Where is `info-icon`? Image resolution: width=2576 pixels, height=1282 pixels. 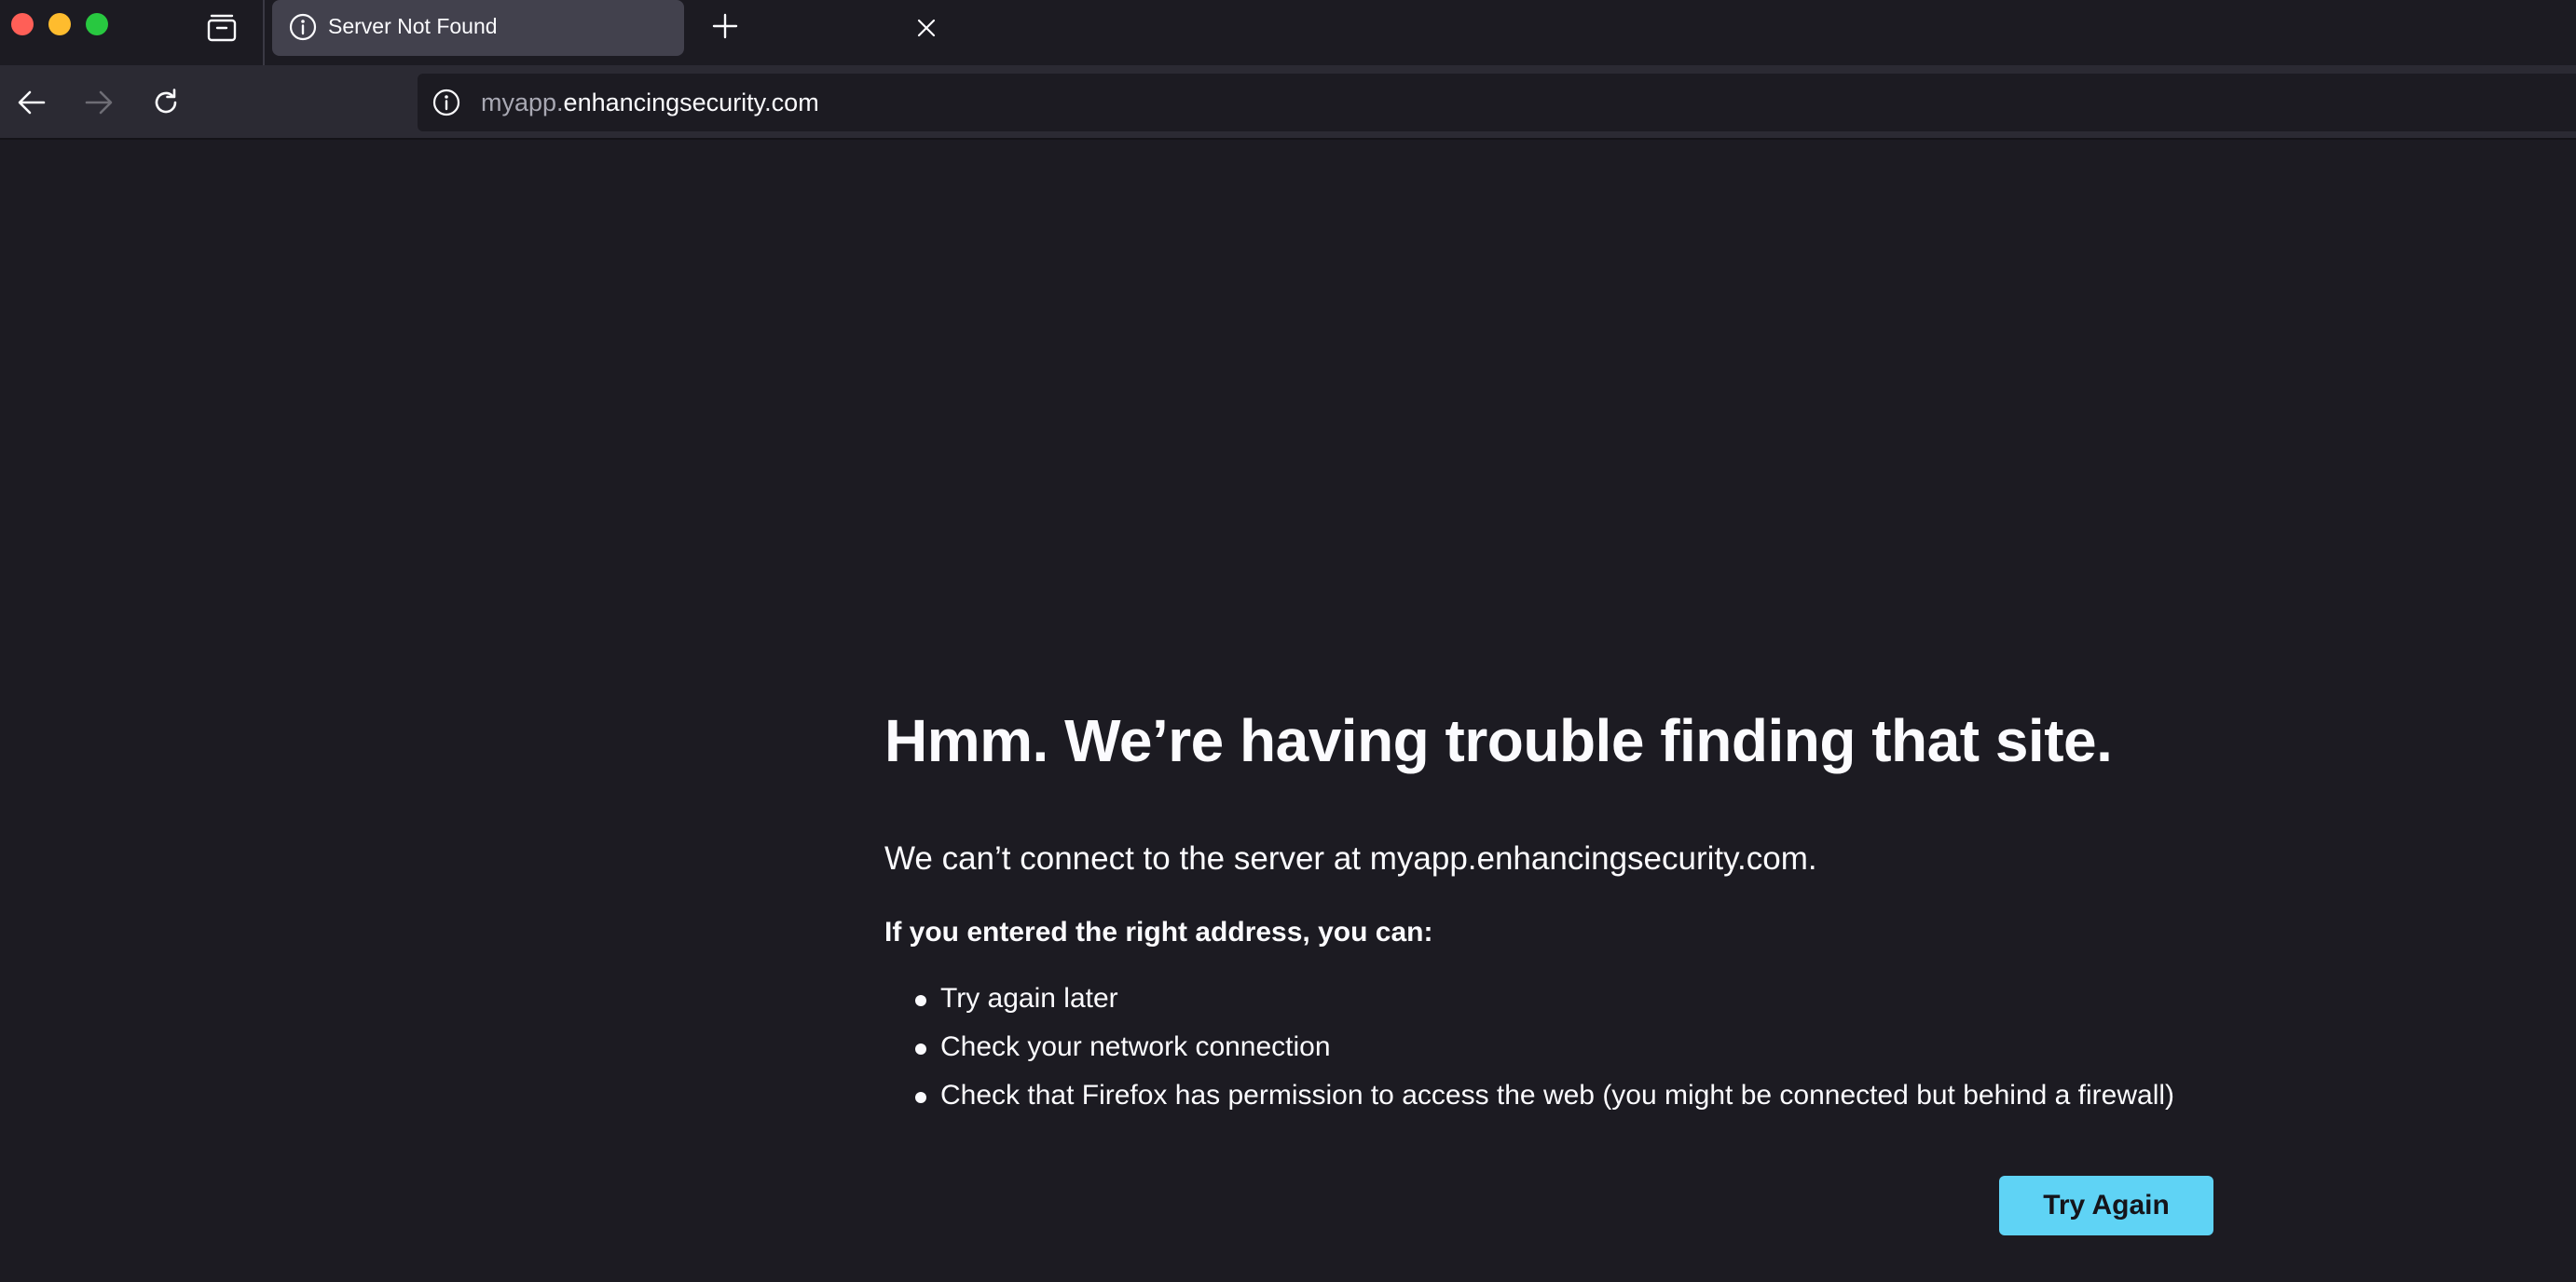
info-icon is located at coordinates (303, 27).